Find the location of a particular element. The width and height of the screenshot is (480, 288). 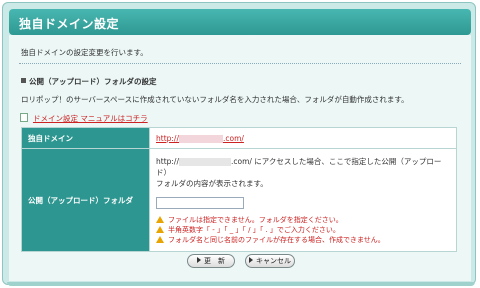

section-title: 公開（アップロード）フォルダの設定 is located at coordinates (93, 81).